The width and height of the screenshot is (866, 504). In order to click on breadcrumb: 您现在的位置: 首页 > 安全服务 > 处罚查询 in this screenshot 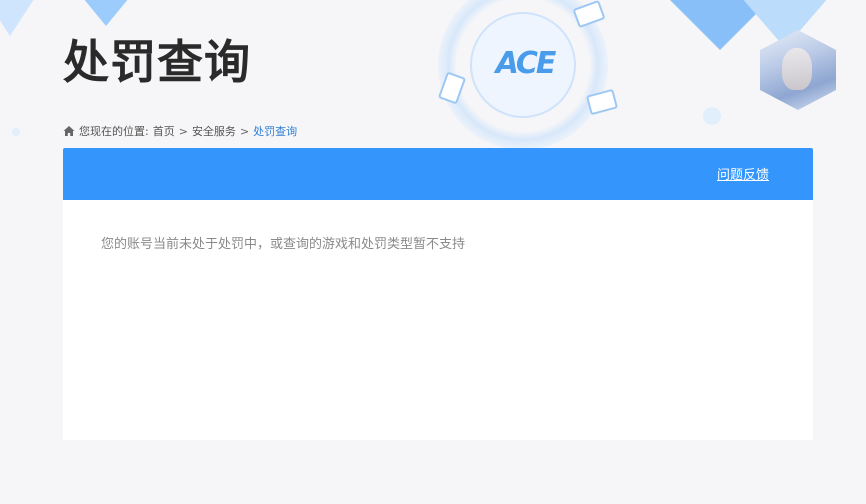, I will do `click(180, 131)`.